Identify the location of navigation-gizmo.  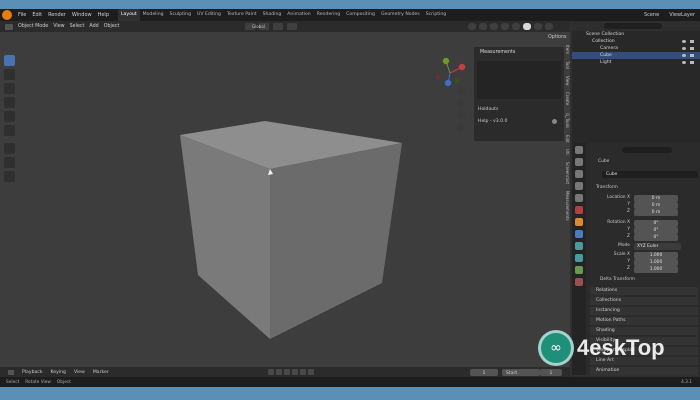
(450, 73).